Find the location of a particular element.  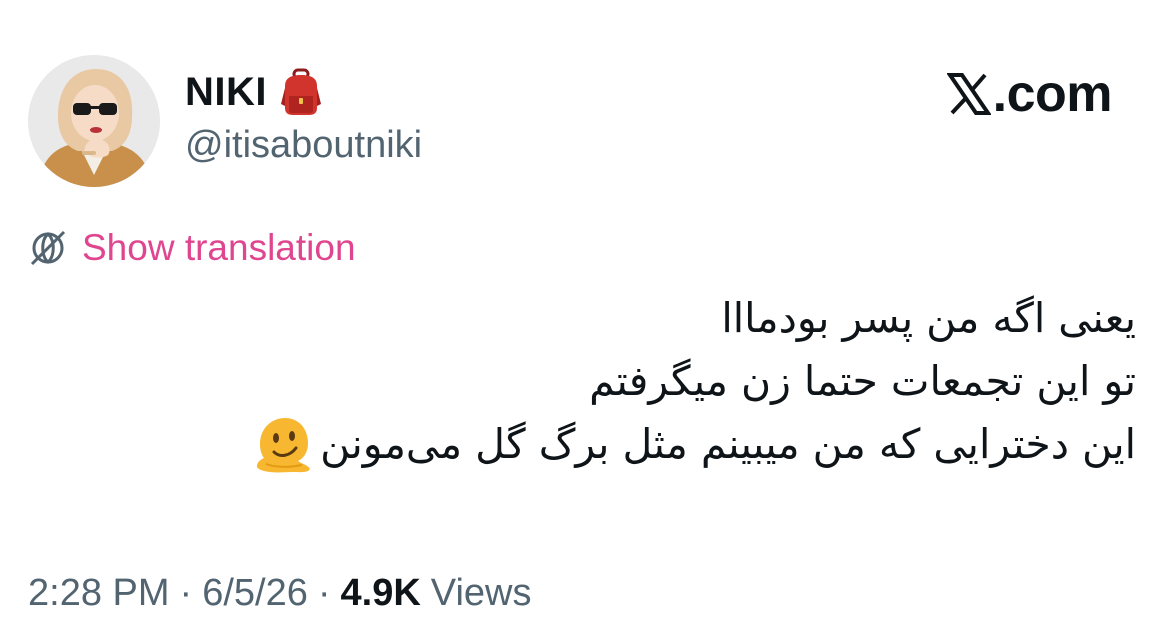

author-name-row: NIKI is located at coordinates (254, 92).